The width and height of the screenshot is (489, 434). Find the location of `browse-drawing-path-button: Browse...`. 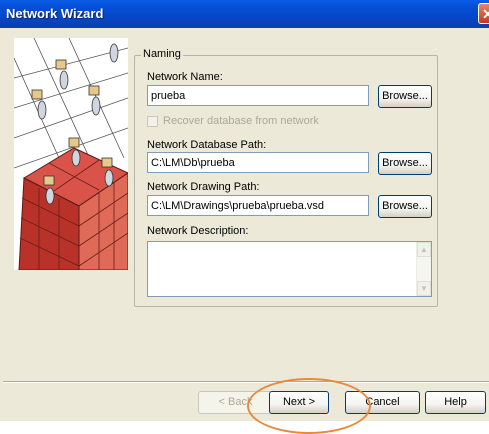

browse-drawing-path-button: Browse... is located at coordinates (405, 206).